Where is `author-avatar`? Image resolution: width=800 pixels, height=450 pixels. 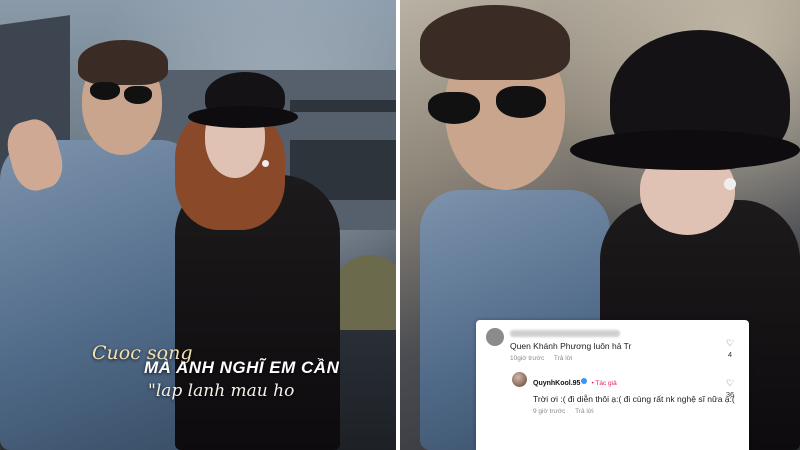
author-avatar is located at coordinates (519, 379).